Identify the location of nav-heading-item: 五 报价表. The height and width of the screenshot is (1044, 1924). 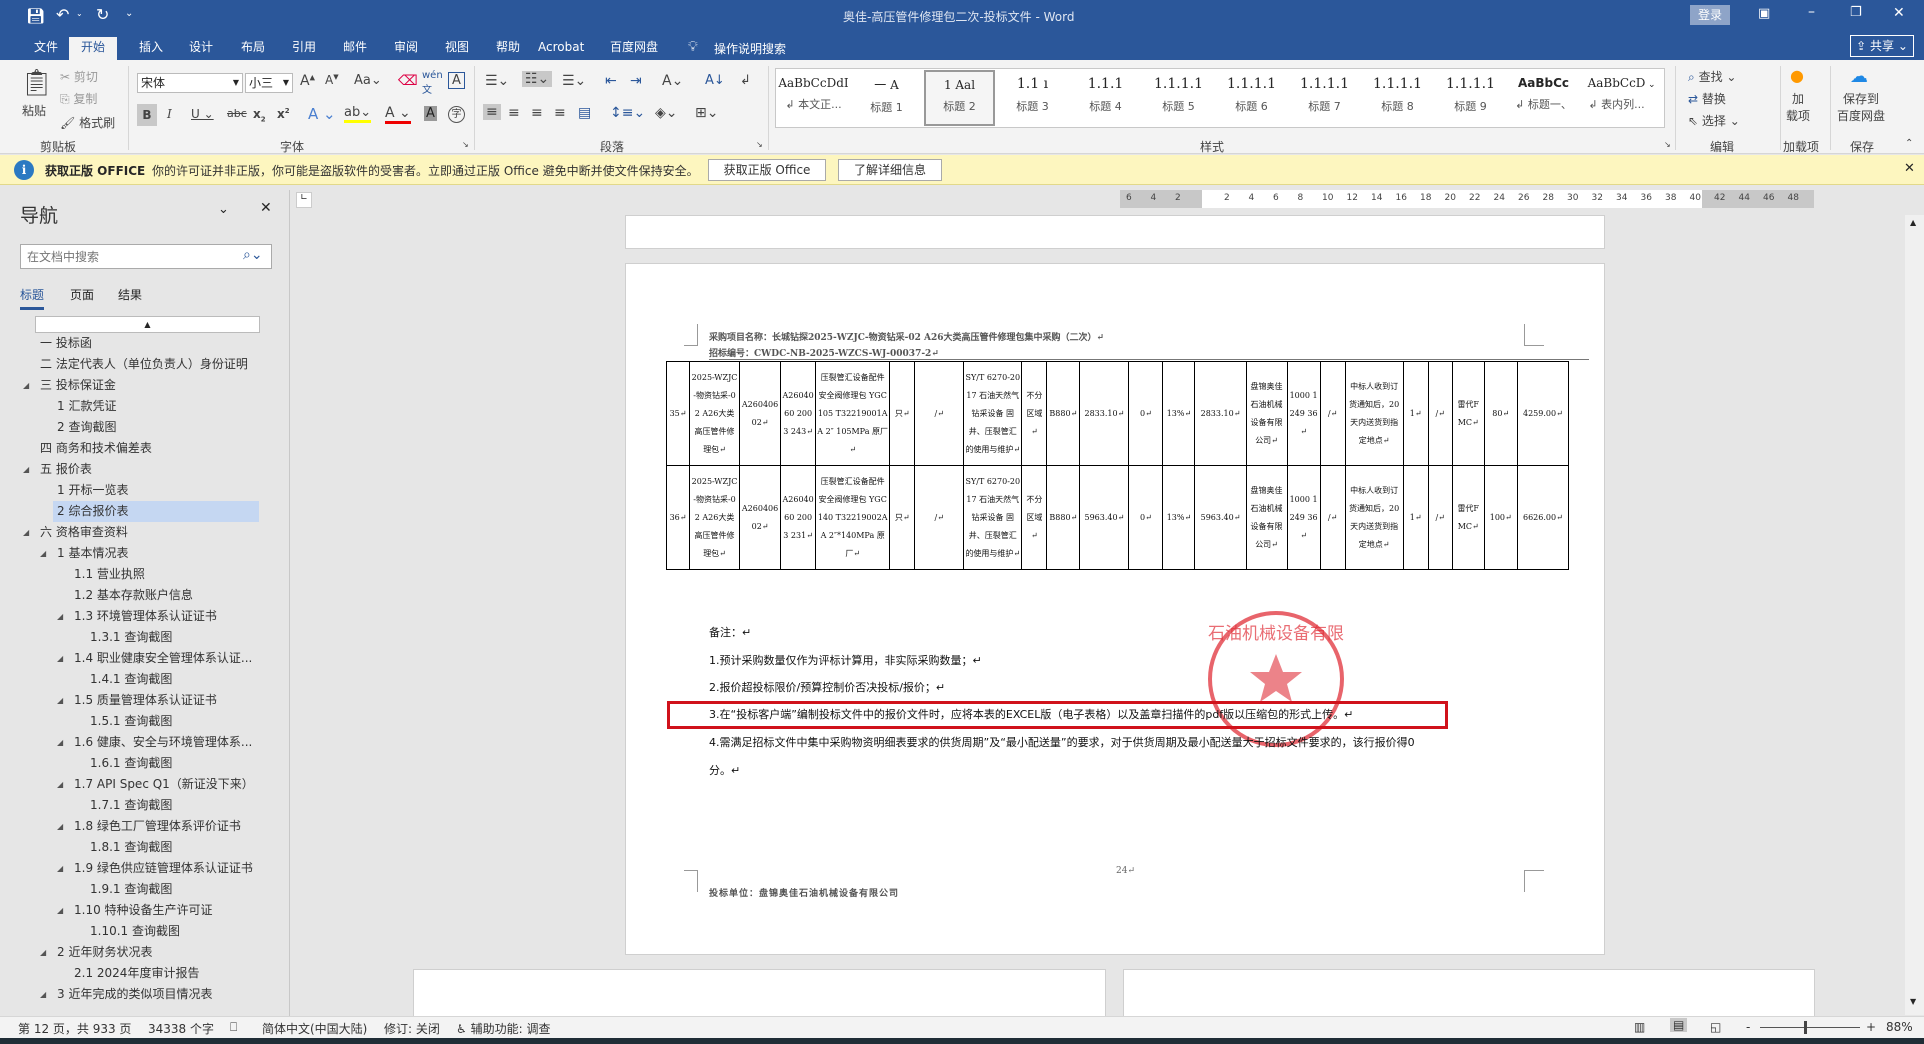
(64, 469).